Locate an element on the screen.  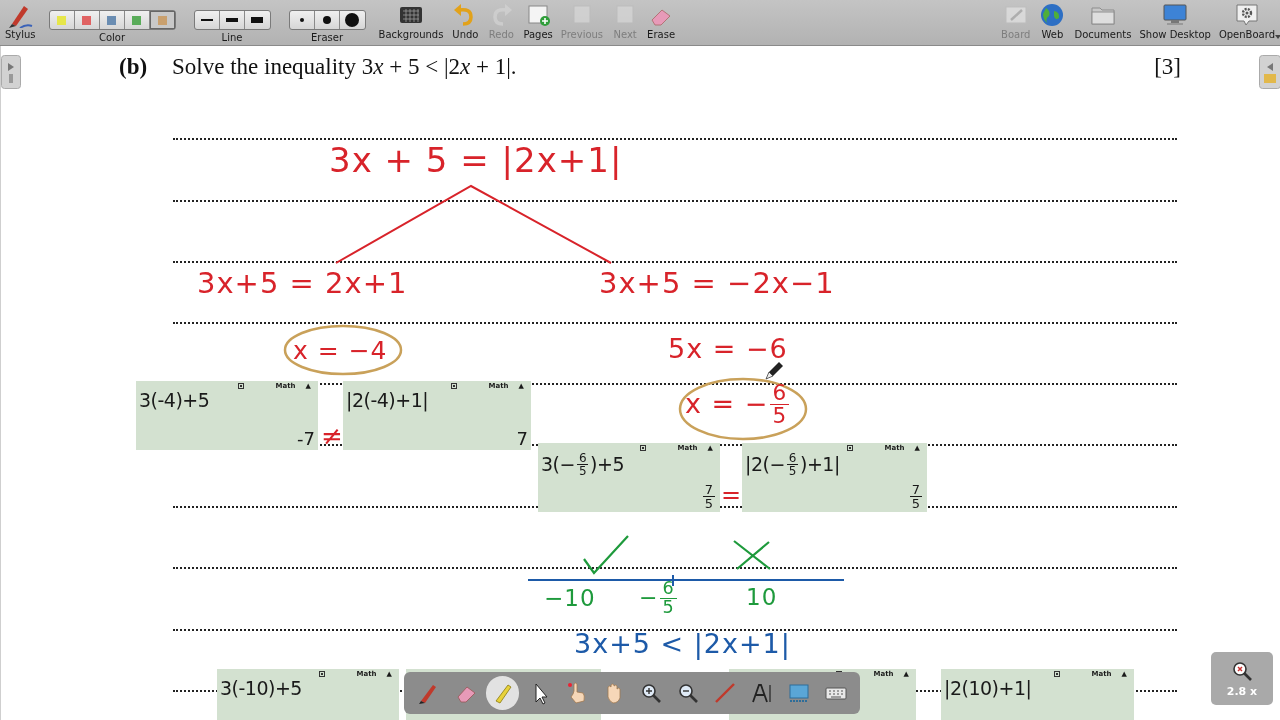
calculator-expression: |2(-4)+1| is located at coordinates (388, 400).